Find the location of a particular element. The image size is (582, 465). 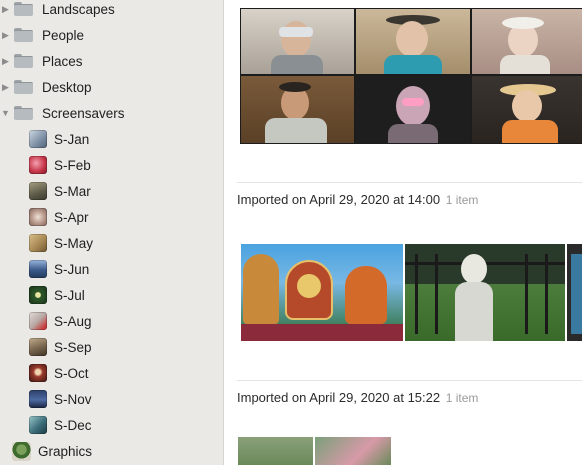

sidebar-item-label: Screensavers is located at coordinates (83, 113).